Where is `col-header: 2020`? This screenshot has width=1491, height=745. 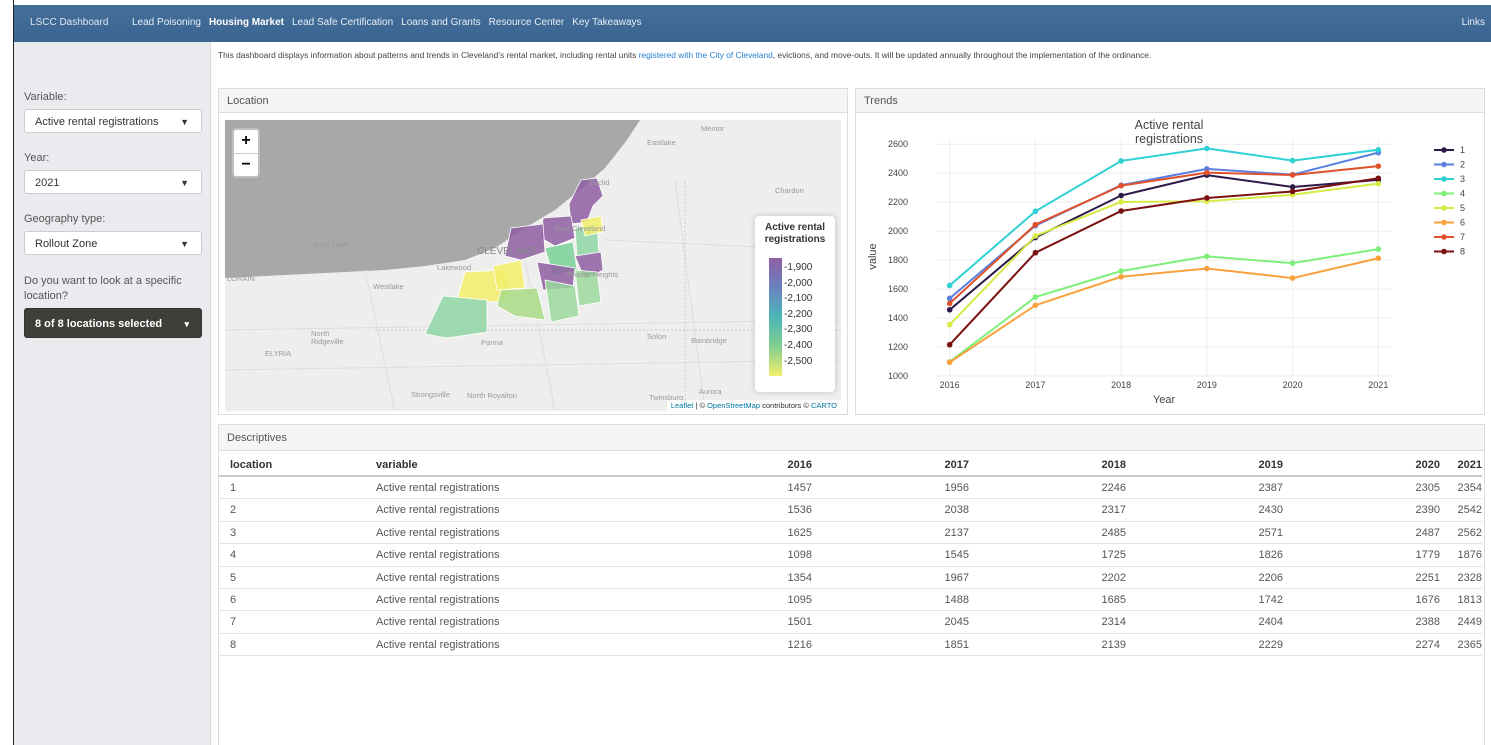 col-header: 2020 is located at coordinates (1361, 467).